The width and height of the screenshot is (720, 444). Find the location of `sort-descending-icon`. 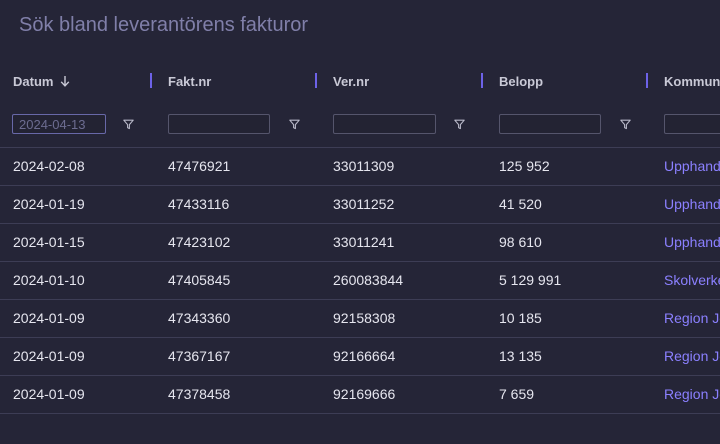

sort-descending-icon is located at coordinates (65, 81).